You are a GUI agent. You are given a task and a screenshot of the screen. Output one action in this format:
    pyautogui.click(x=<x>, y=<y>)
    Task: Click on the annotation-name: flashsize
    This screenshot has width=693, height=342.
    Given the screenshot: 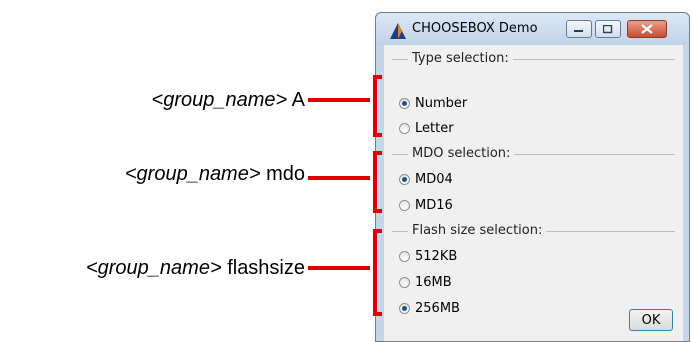 What is the action you would take?
    pyautogui.click(x=266, y=268)
    